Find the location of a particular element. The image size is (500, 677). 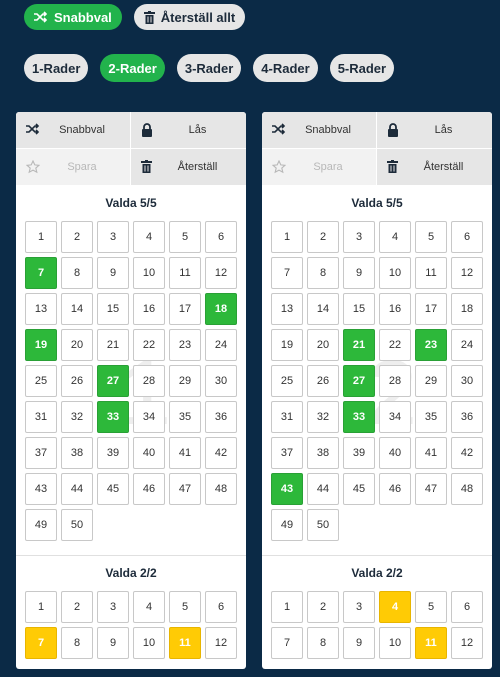

main-number-cell: 46 is located at coordinates (395, 489).